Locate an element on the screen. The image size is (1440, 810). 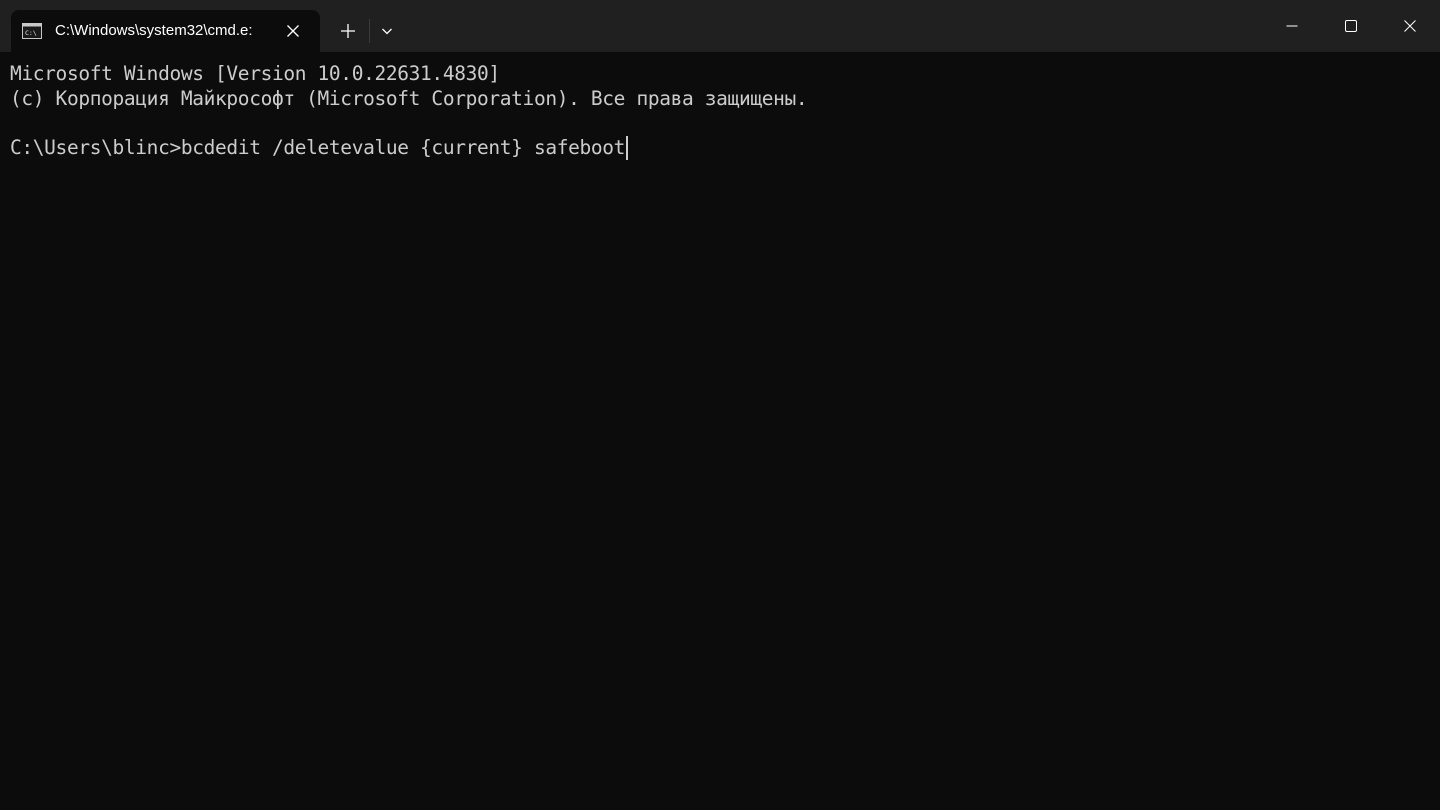
tab-cmd: C:\ C:\Windows\system32\cmd.e: is located at coordinates (165, 31).